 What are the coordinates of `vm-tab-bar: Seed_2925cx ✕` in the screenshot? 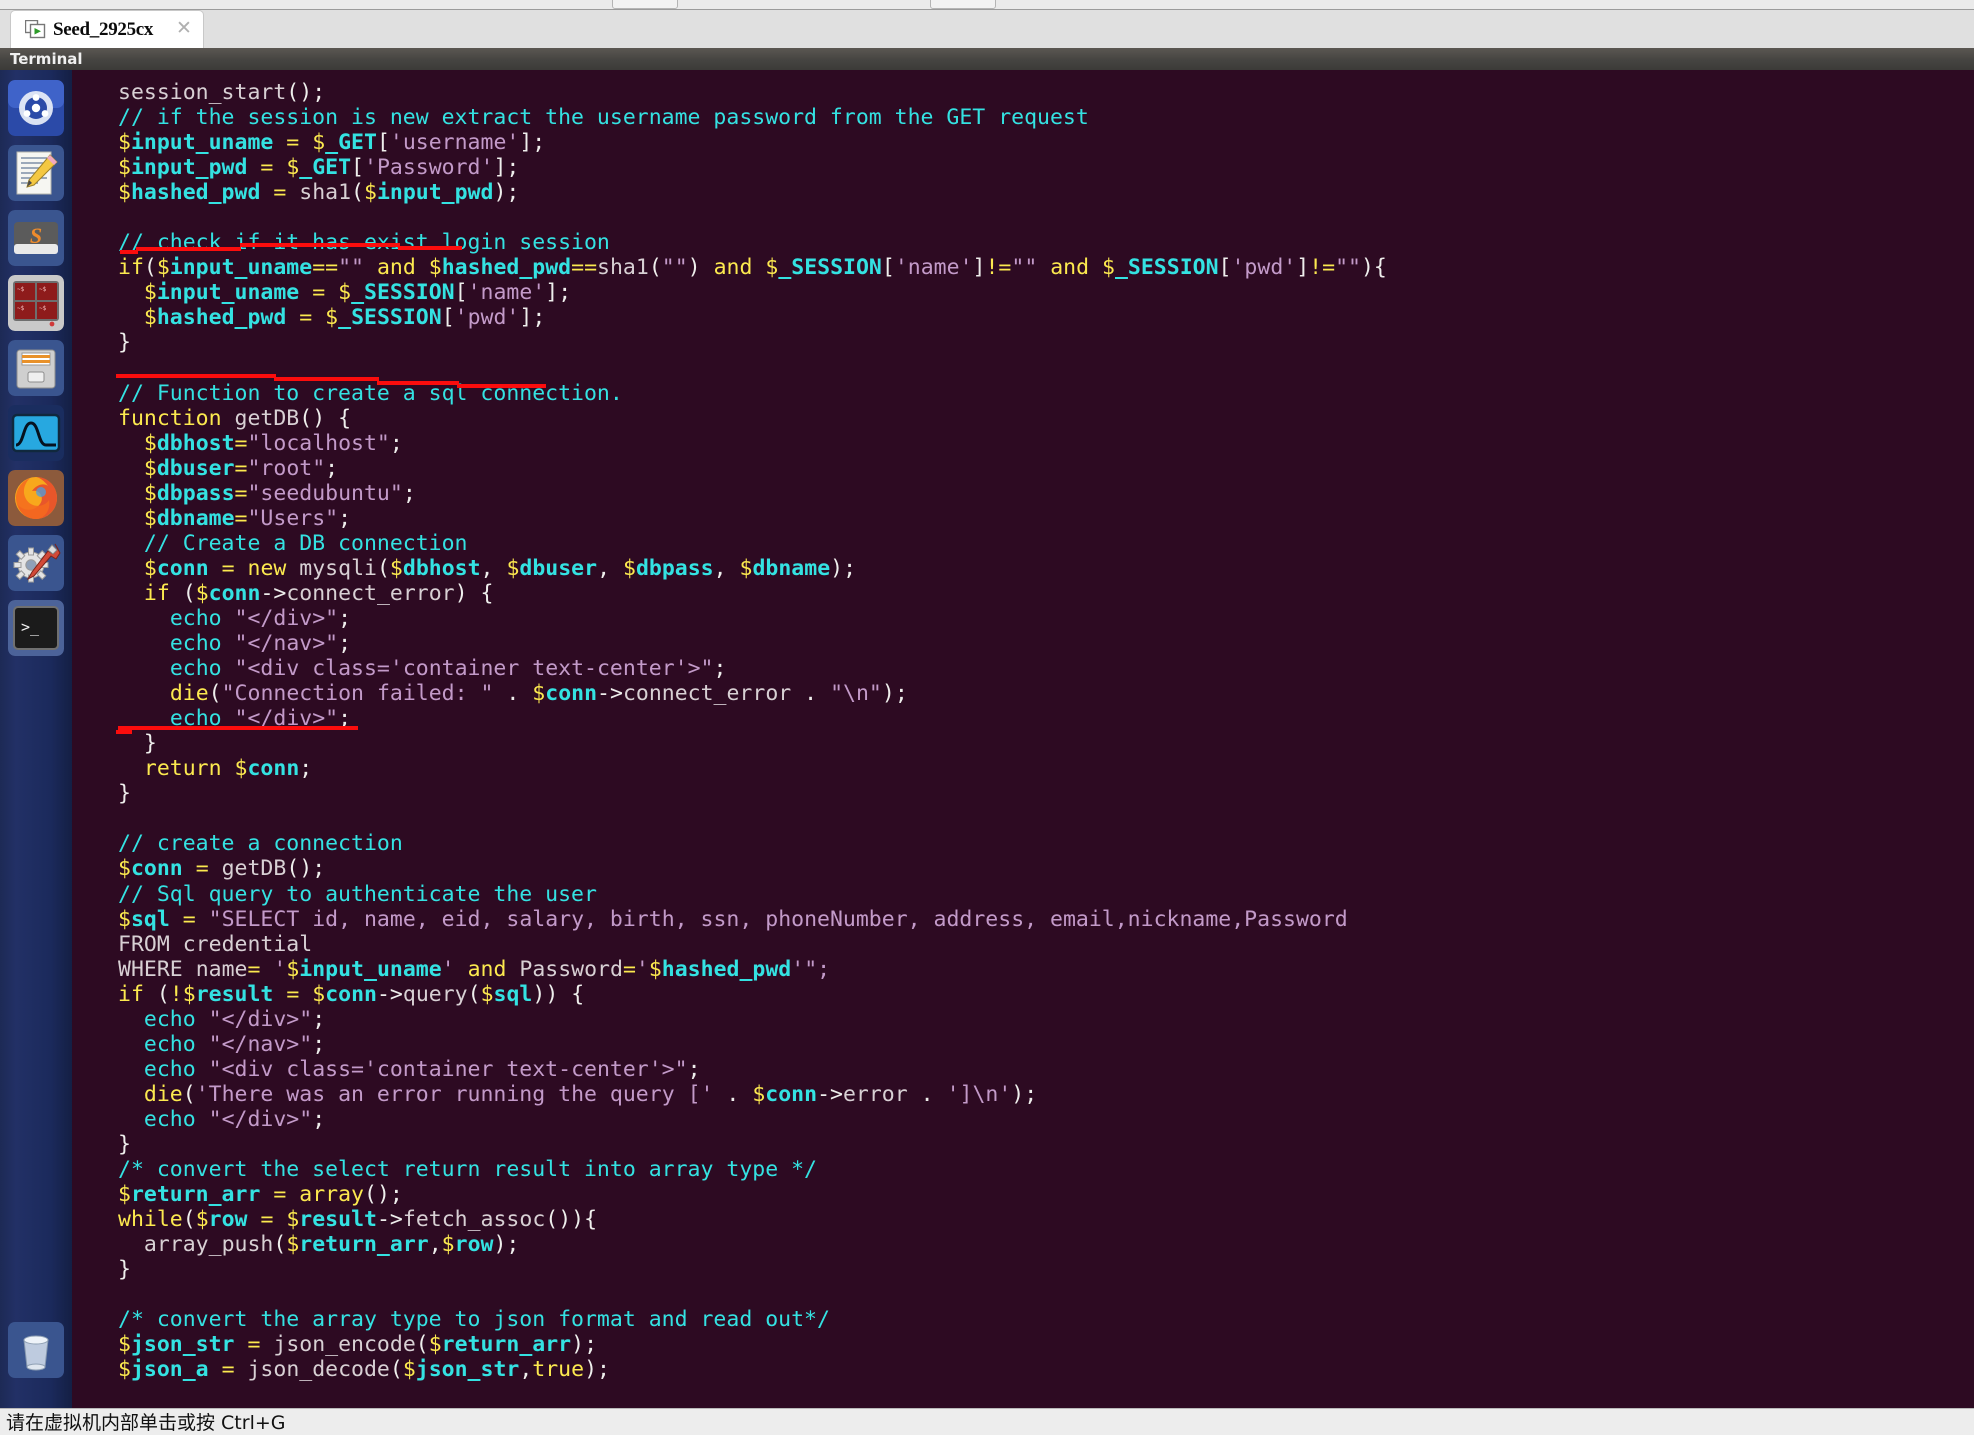 It's located at (987, 29).